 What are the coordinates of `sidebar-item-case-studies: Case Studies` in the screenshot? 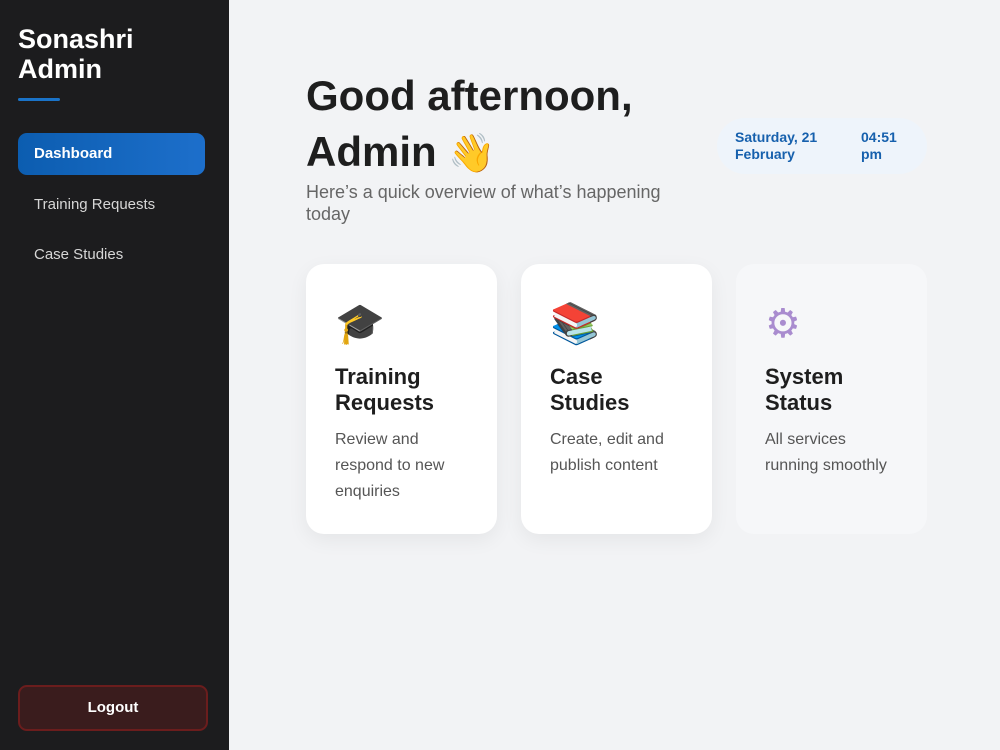 It's located at (111, 255).